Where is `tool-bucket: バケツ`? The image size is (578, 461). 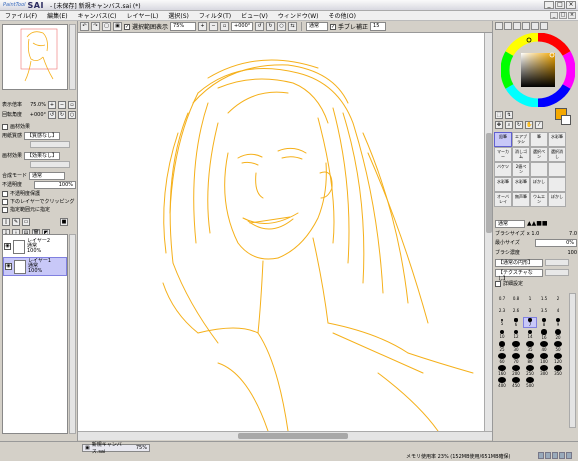
tool-bucket: バケツ is located at coordinates (503, 169).